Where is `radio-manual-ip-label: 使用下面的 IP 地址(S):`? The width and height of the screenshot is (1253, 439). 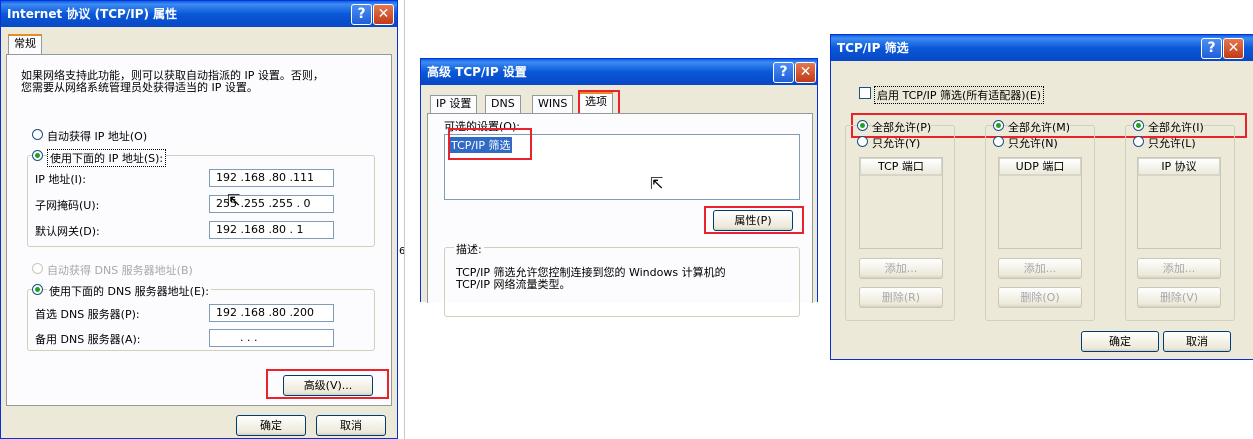 radio-manual-ip-label: 使用下面的 IP 地址(S): is located at coordinates (107, 158).